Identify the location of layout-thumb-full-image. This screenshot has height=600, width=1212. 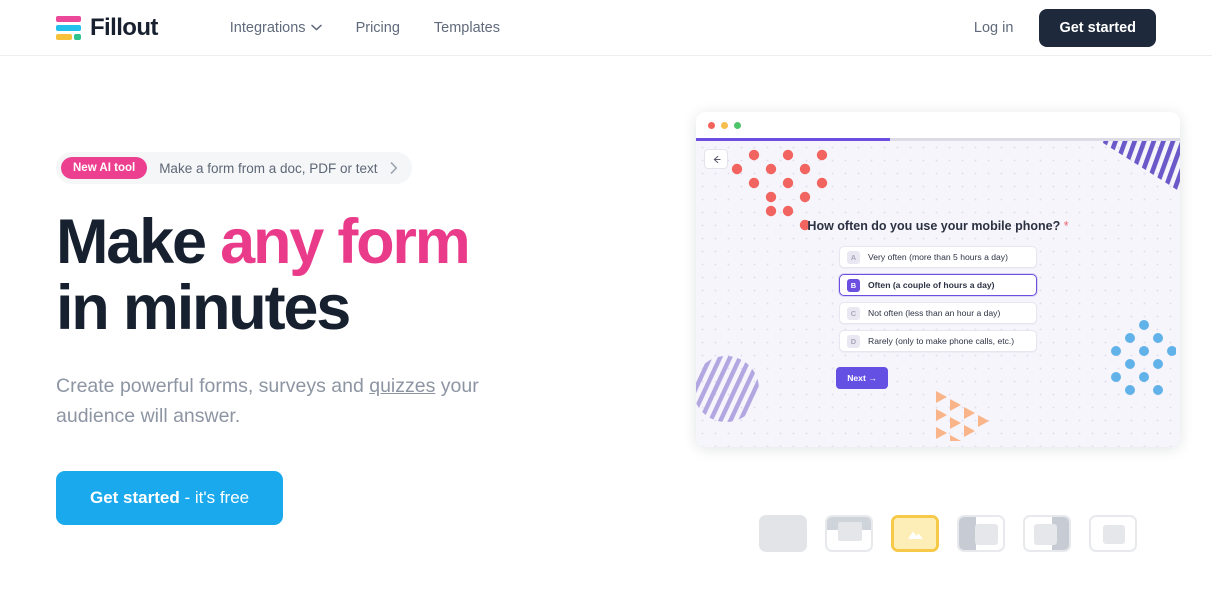
(915, 533).